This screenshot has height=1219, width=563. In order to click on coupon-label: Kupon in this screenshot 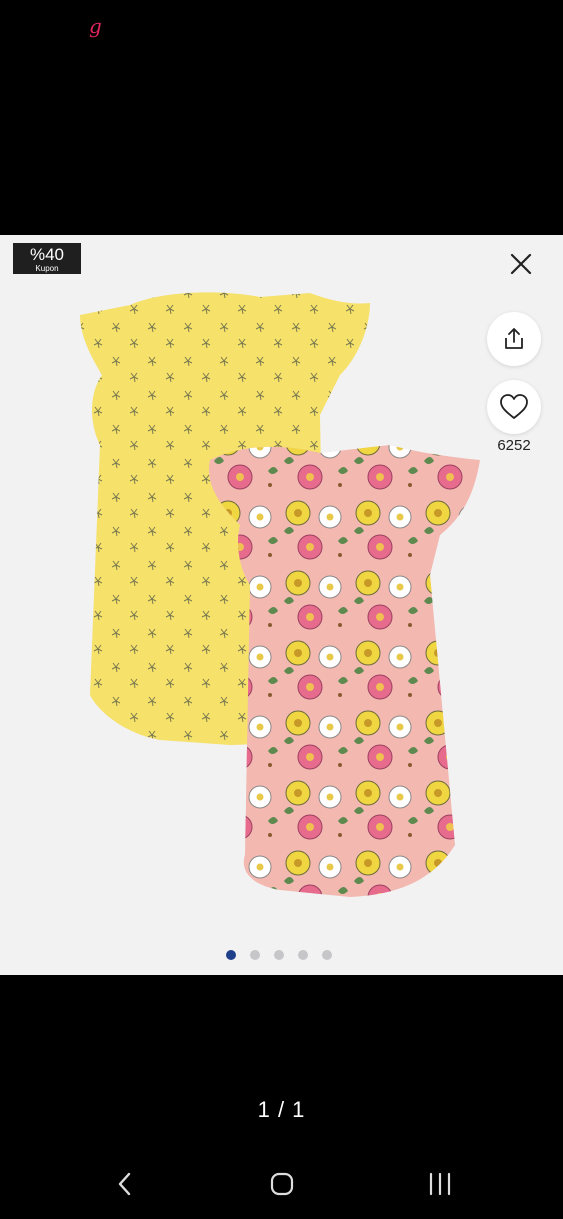, I will do `click(47, 268)`.